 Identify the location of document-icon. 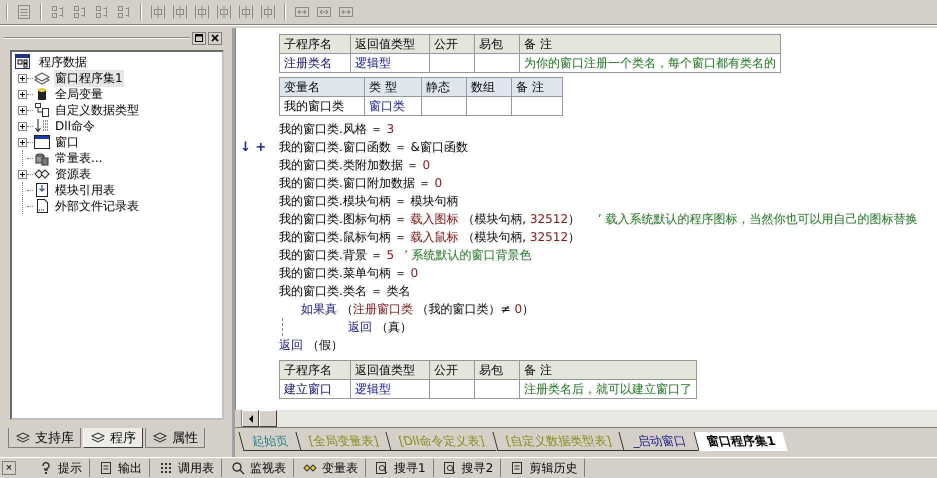
(106, 468).